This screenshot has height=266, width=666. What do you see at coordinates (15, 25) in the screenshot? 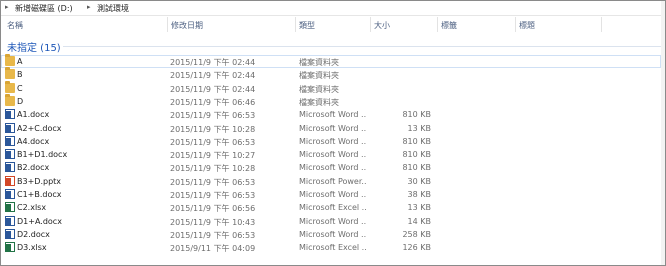
I see `column-header-name: 名稱` at bounding box center [15, 25].